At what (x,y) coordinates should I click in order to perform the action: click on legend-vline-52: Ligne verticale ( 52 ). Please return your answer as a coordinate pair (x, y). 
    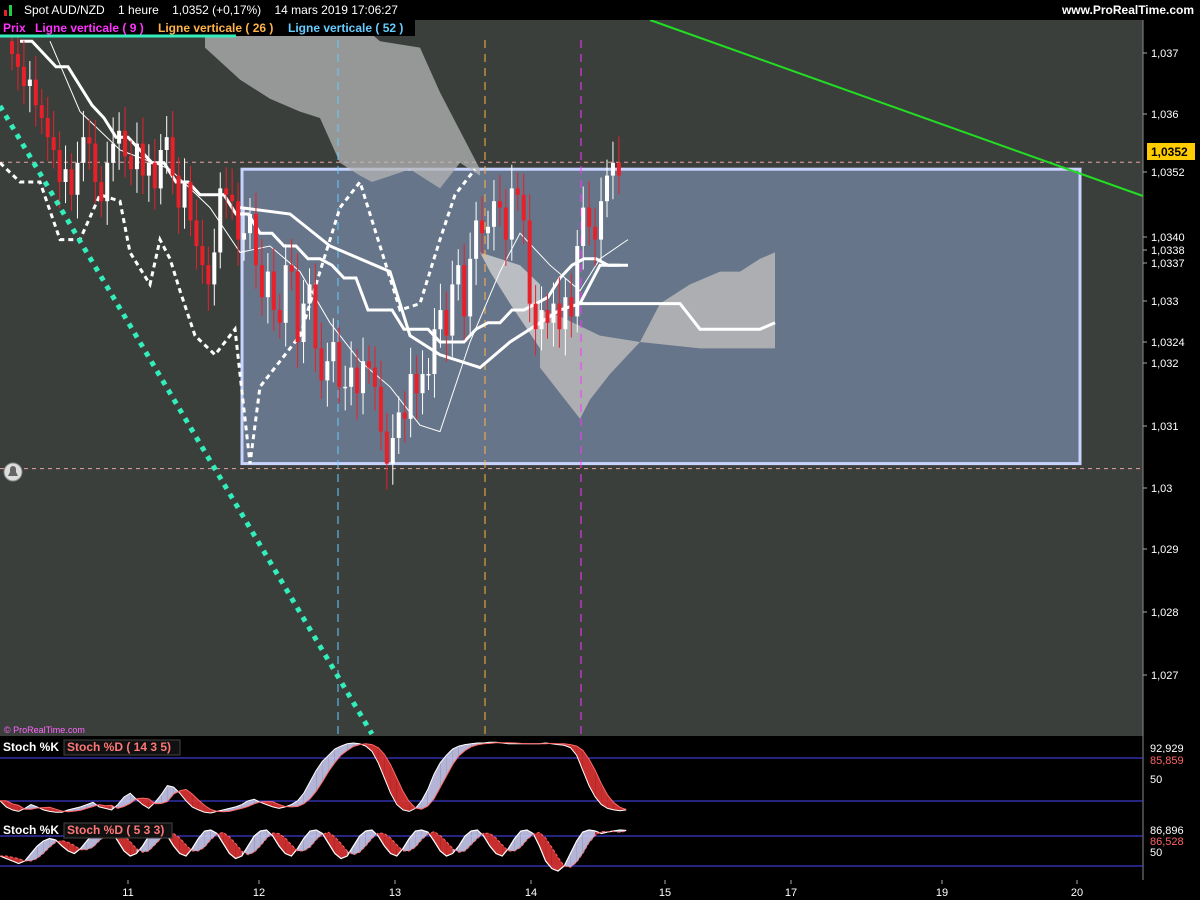
    Looking at the image, I should click on (345, 28).